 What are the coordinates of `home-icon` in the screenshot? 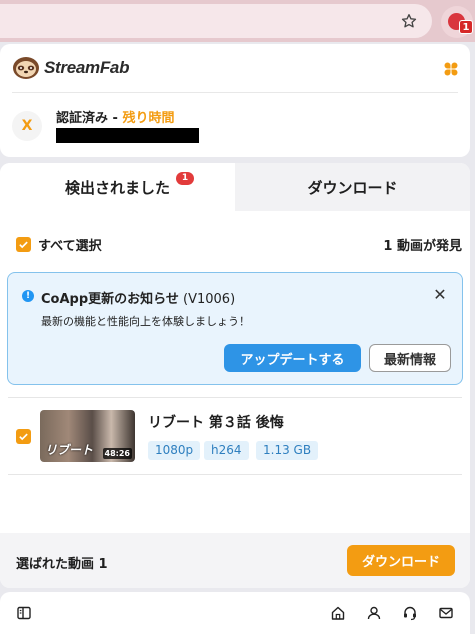 It's located at (338, 613).